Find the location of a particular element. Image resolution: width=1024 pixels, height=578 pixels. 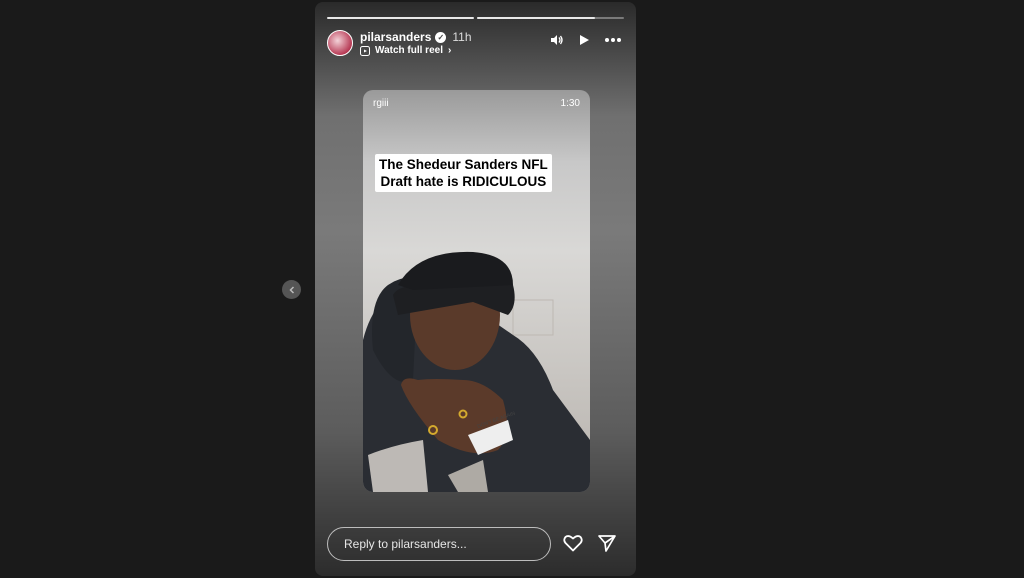

chevron-right-icon: › is located at coordinates (449, 50).